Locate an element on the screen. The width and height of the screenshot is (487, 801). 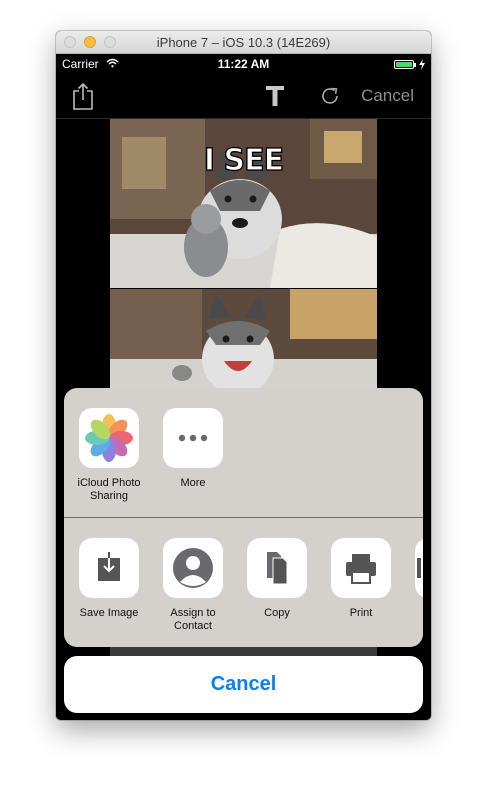
assign-to-contact-label: Assign to Contact is located at coordinates (193, 619).